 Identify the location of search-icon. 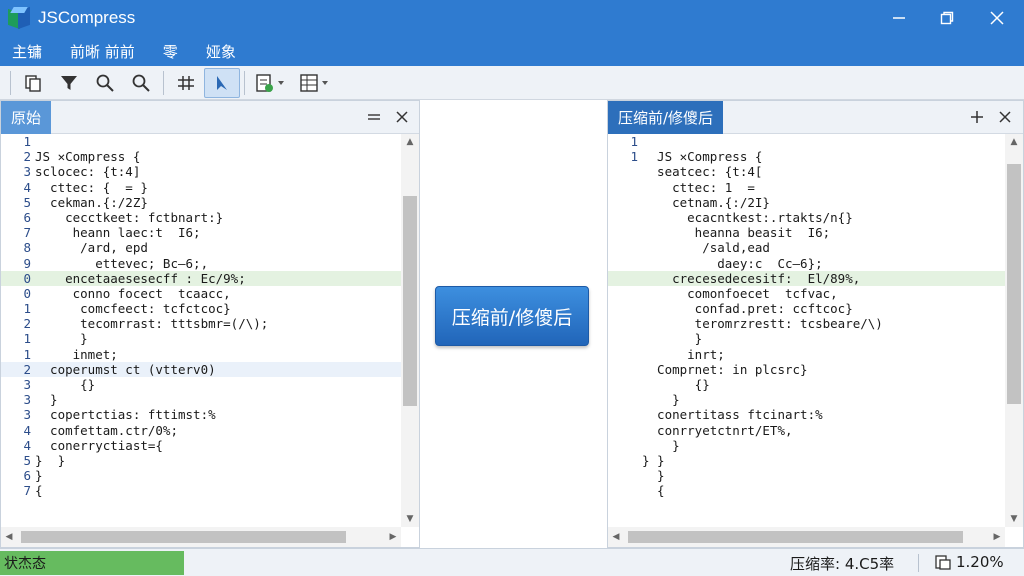
(141, 83).